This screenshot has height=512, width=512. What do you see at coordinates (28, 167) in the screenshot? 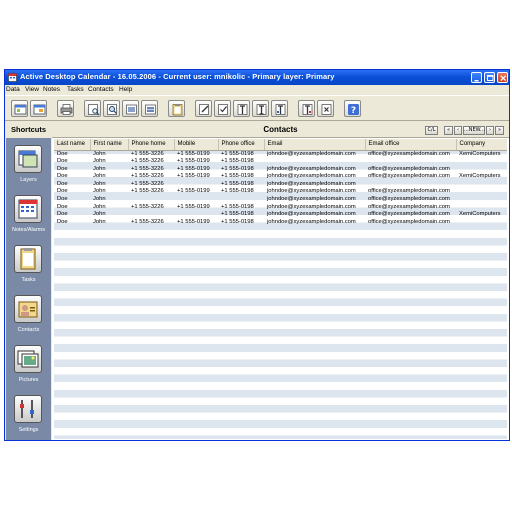
I see `shortcut-layers: Layers` at bounding box center [28, 167].